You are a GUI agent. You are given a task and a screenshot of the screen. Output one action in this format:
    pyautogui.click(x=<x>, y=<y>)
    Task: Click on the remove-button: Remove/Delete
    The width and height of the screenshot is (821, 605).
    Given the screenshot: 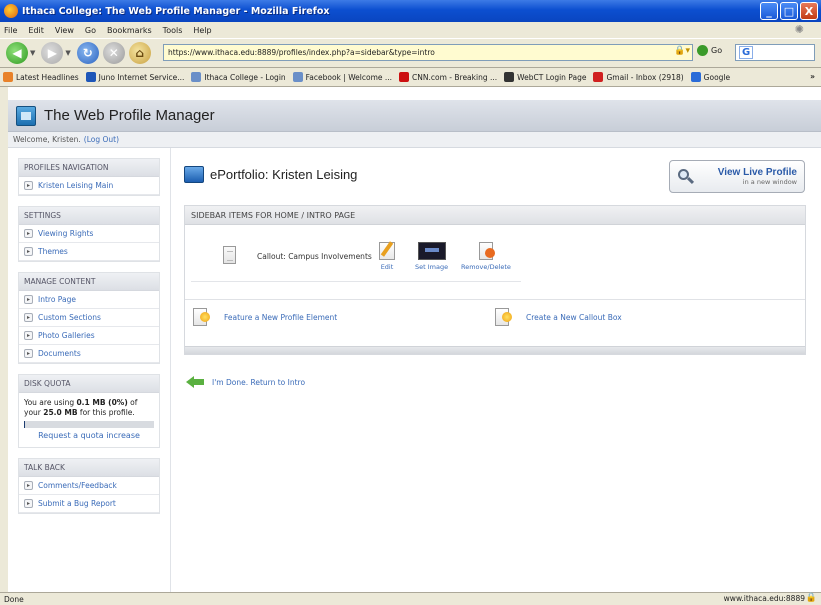 What is the action you would take?
    pyautogui.click(x=486, y=256)
    